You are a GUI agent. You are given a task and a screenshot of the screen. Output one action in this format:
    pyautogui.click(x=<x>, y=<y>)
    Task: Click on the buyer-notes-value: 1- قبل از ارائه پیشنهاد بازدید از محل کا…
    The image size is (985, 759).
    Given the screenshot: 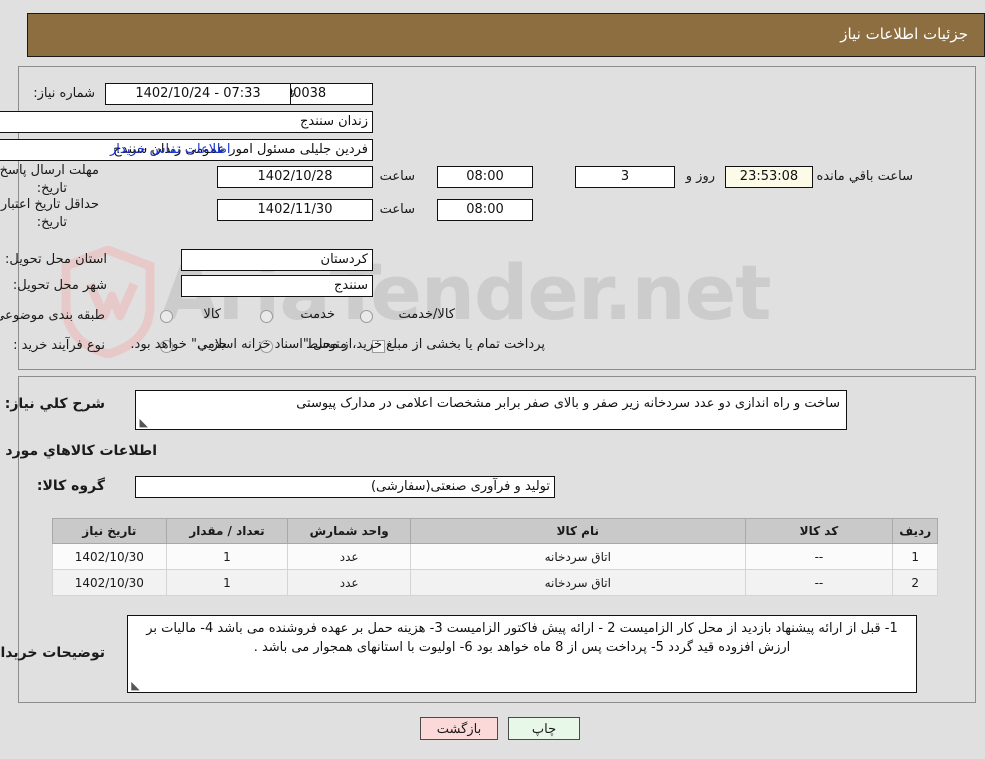 What is the action you would take?
    pyautogui.click(x=522, y=638)
    